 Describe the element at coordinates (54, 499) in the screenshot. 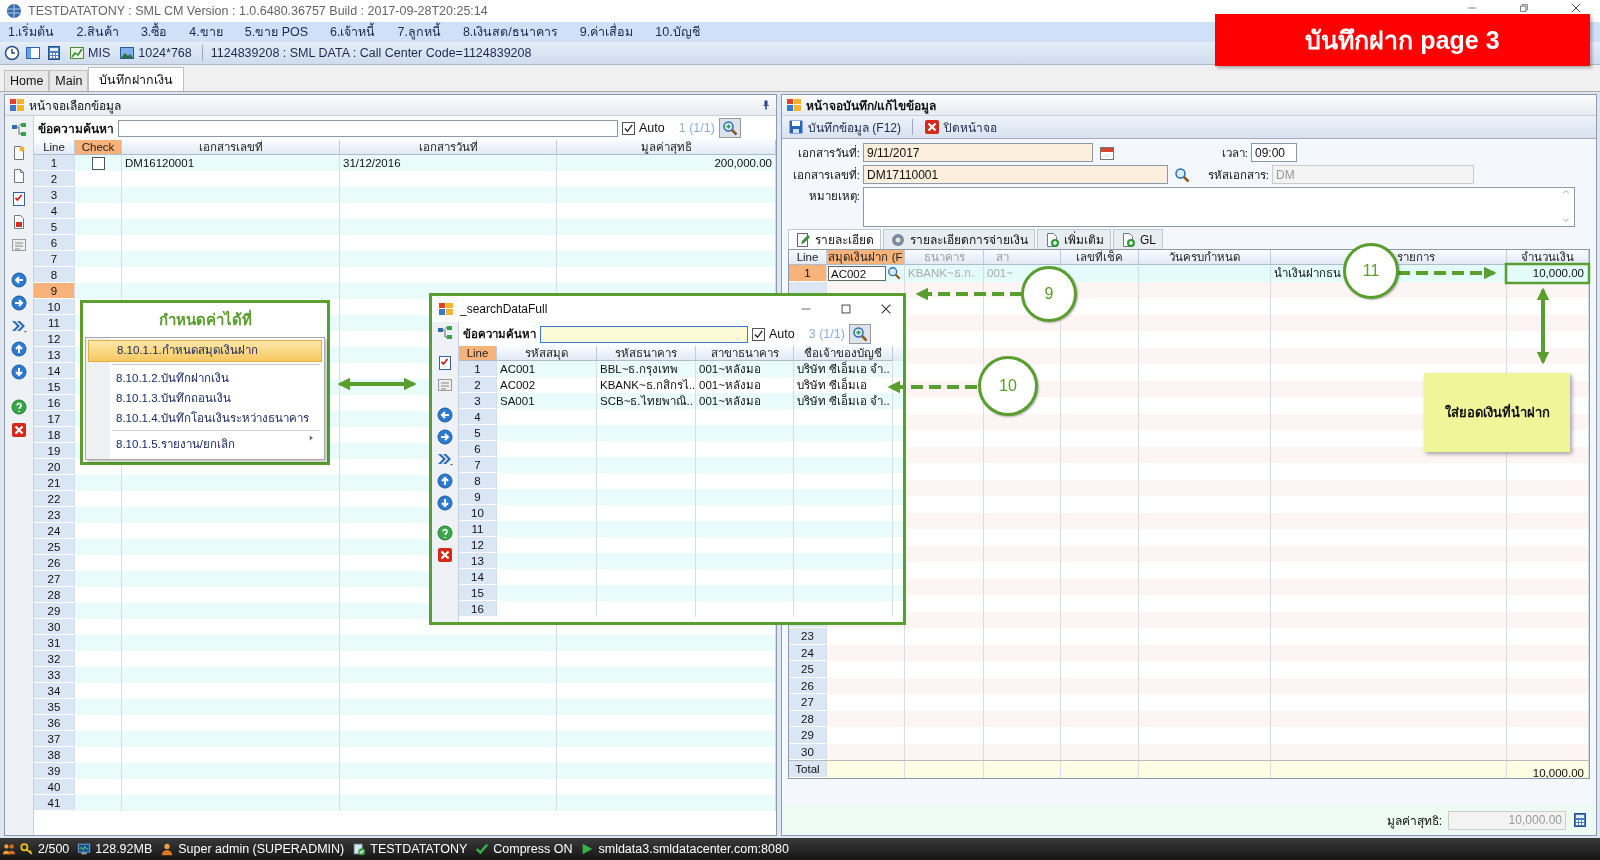

I see `line-number: 22` at that location.